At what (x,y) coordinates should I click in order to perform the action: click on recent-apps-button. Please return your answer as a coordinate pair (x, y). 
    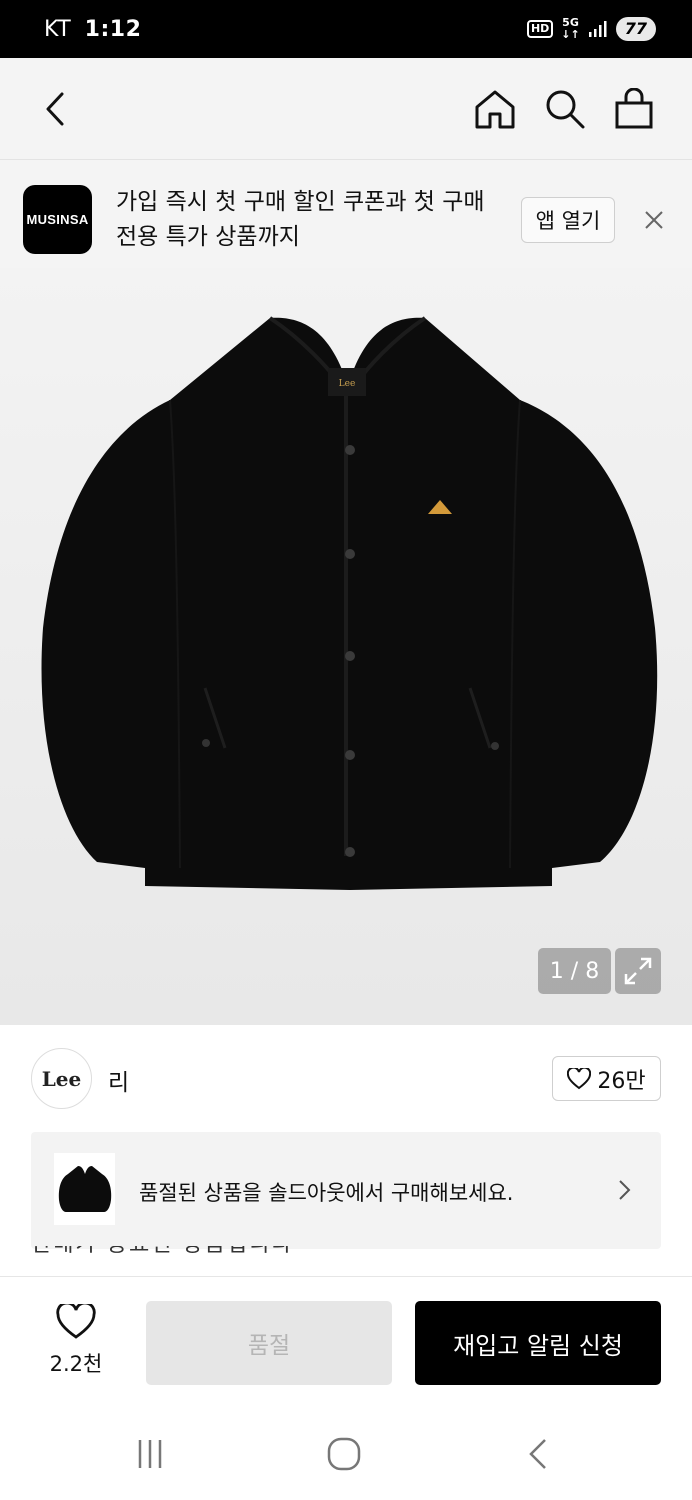
    Looking at the image, I should click on (150, 1454).